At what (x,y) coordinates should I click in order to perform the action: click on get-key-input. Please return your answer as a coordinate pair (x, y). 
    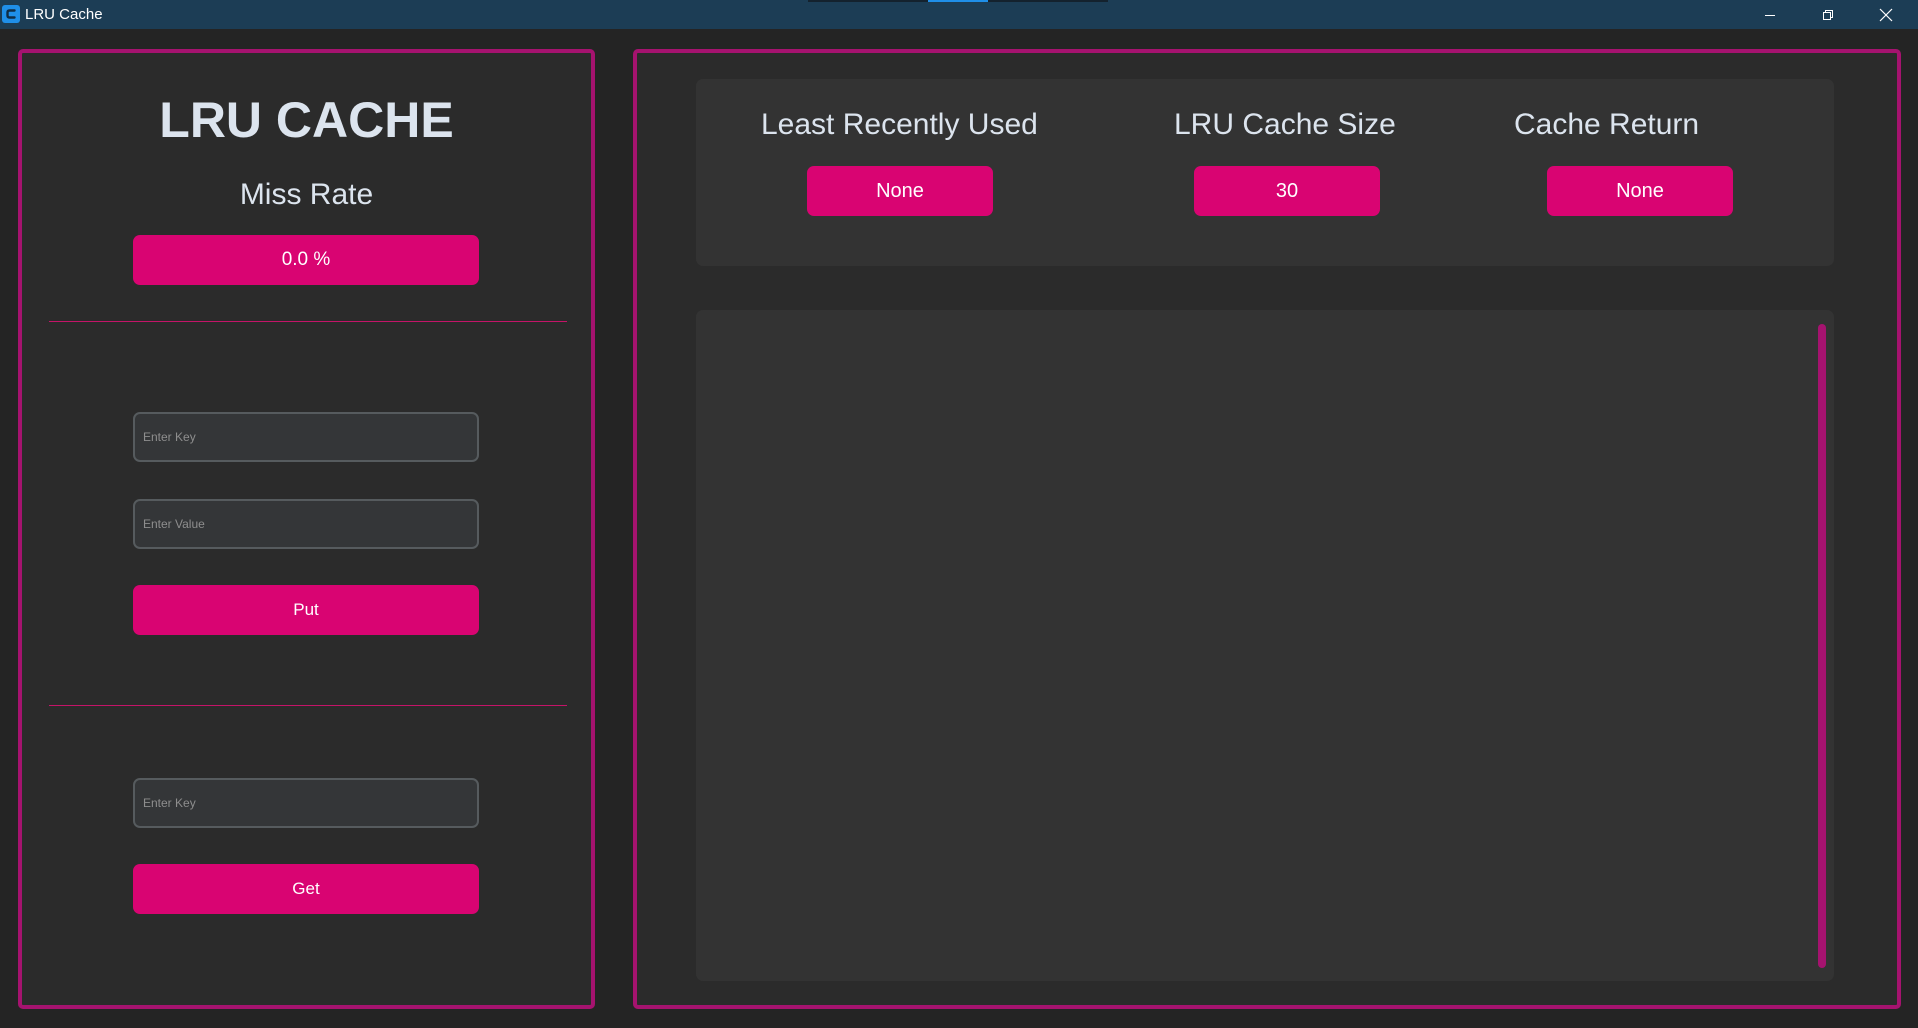
    Looking at the image, I should click on (306, 803).